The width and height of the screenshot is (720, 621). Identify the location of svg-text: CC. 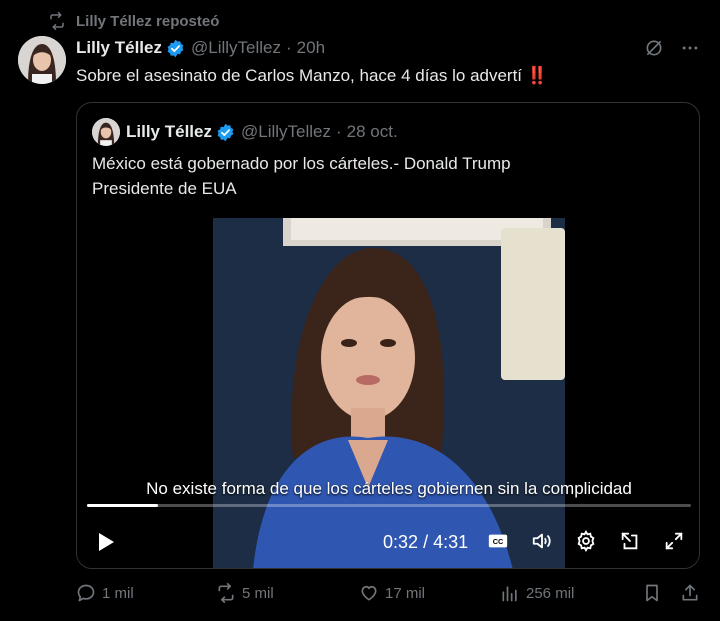
(498, 541).